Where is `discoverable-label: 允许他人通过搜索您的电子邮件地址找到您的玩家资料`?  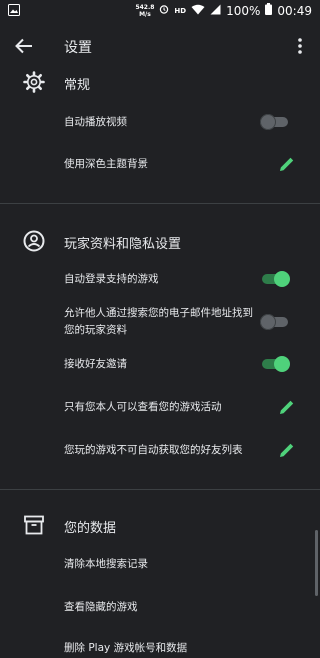
discoverable-label: 允许他人通过搜索您的电子邮件地址找到您的玩家资料 is located at coordinates (158, 321).